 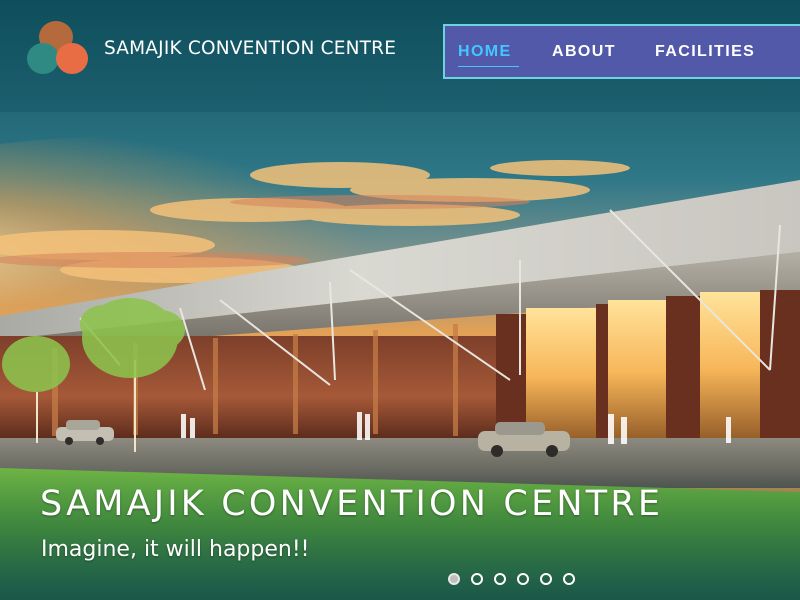 I want to click on hero-subtitle: Imagine, it will happen!!, so click(x=175, y=549).